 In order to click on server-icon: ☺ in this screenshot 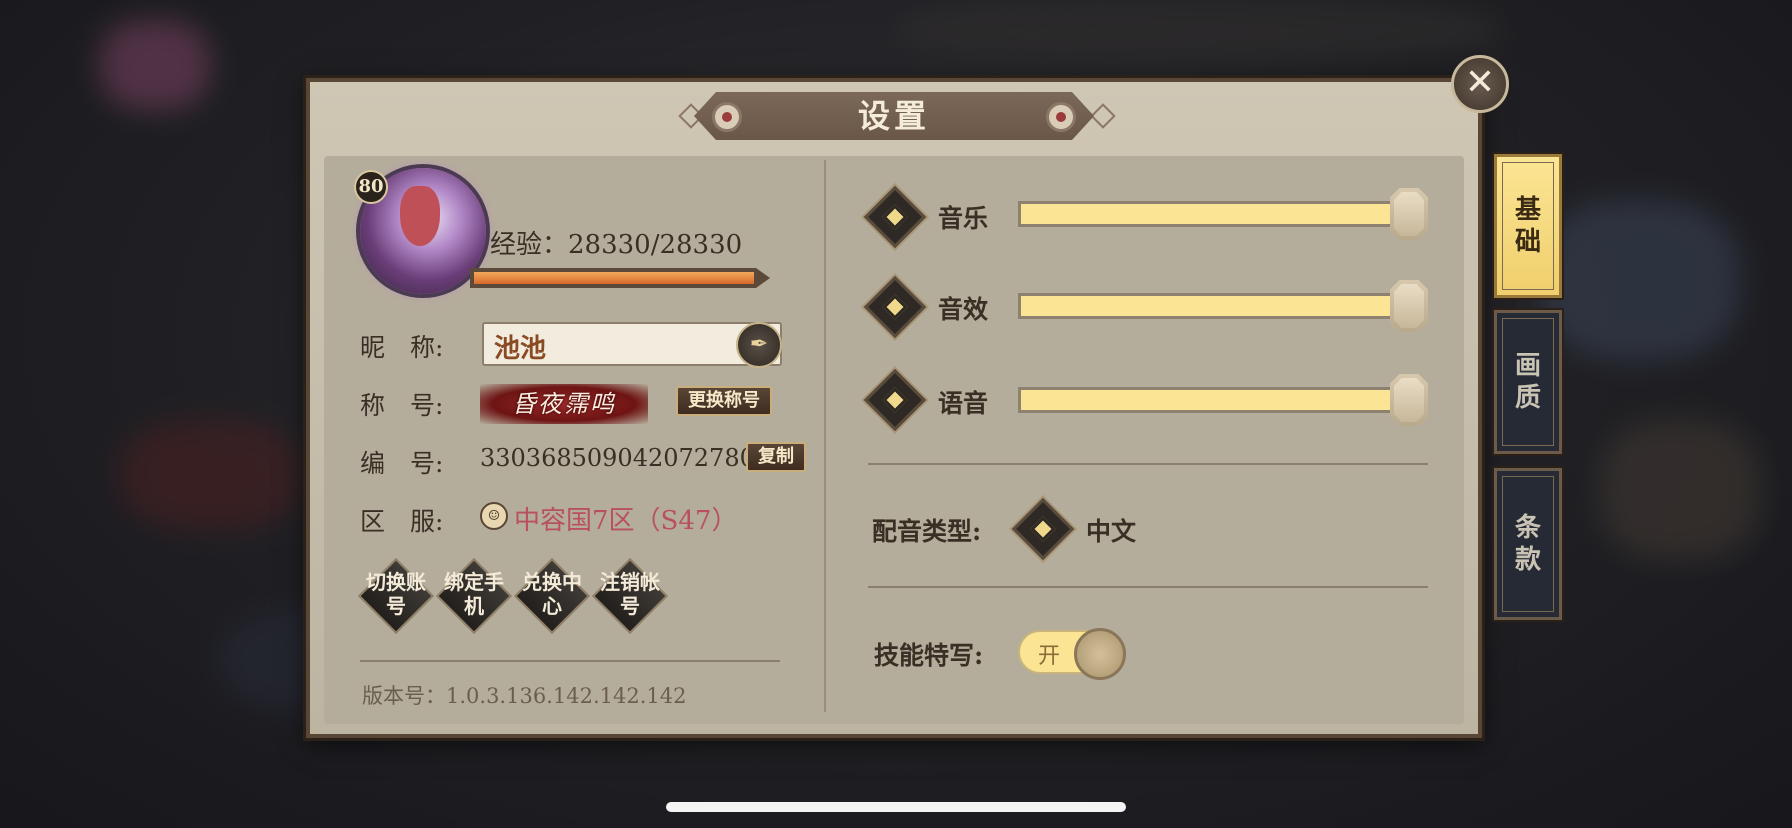, I will do `click(494, 516)`.